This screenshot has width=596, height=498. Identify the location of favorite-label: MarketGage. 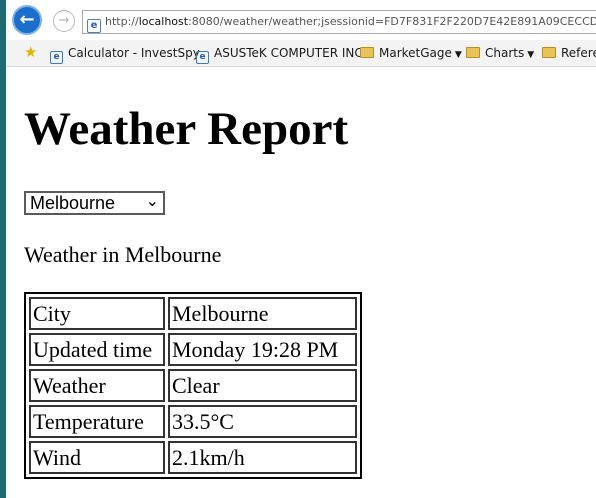
(415, 53).